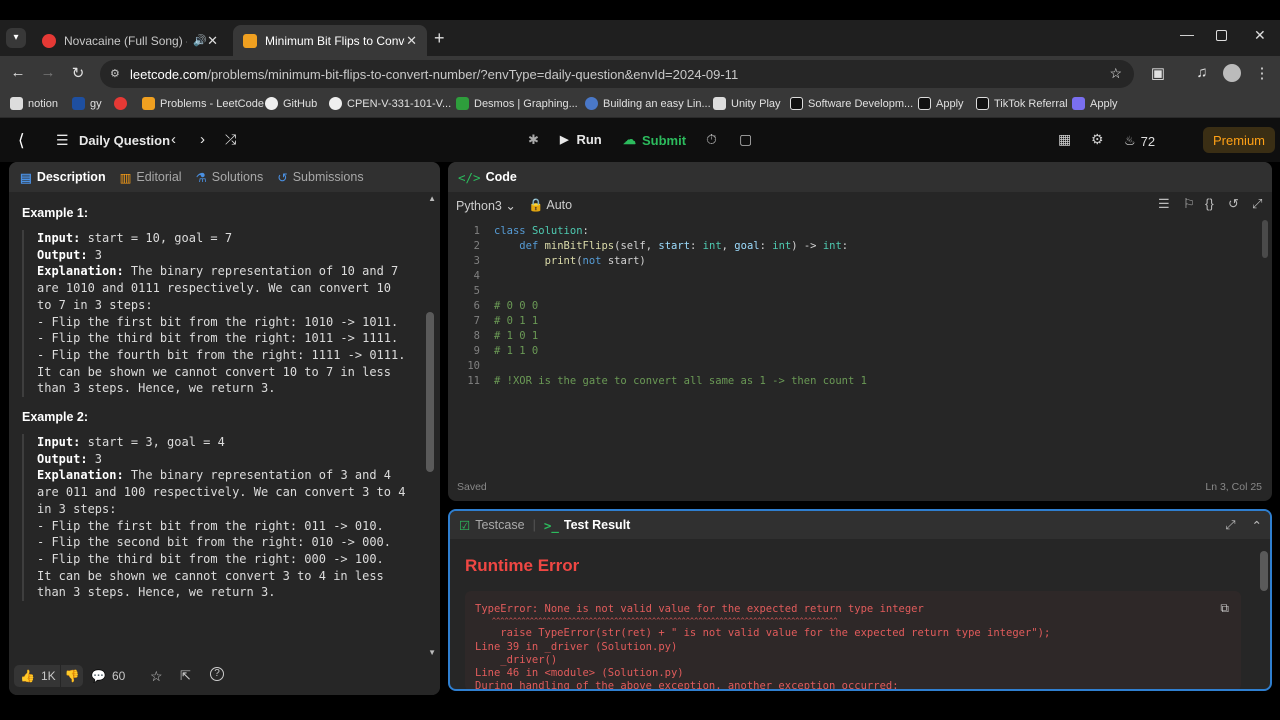  Describe the element at coordinates (1231, 525) in the screenshot. I see `expand-icon: ⤢` at that location.